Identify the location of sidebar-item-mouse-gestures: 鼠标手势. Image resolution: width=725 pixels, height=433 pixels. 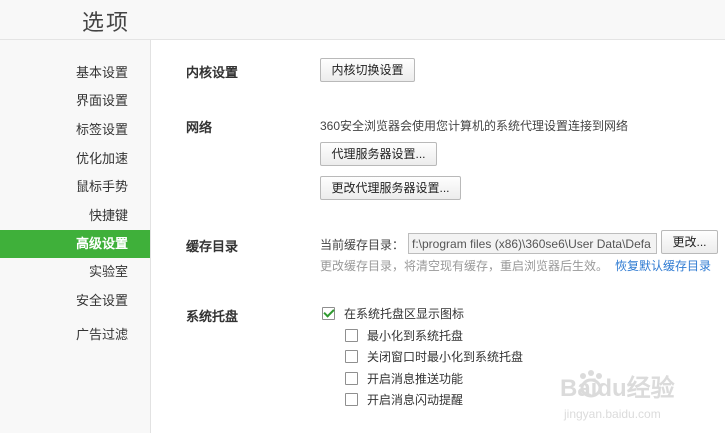
(75, 187).